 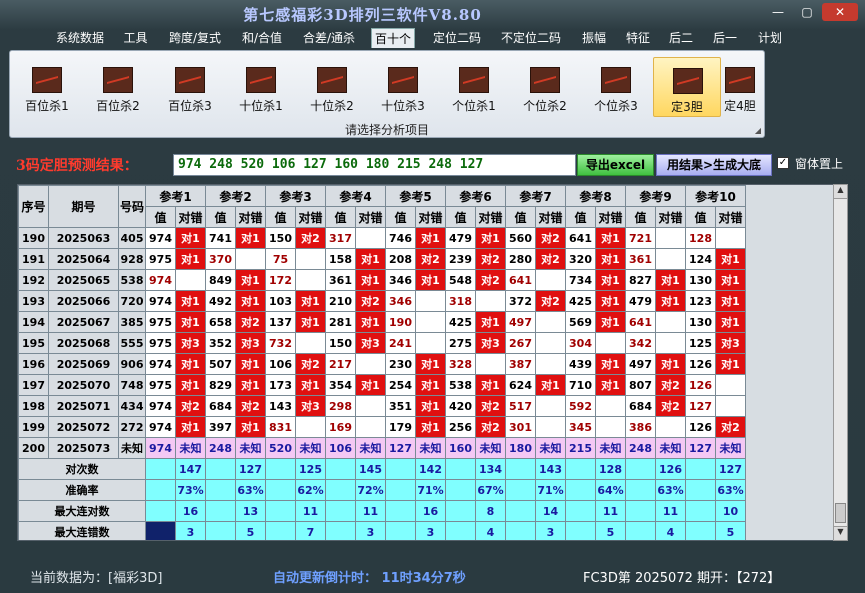 What do you see at coordinates (83, 385) in the screenshot?
I see `cell-issue: 2025070` at bounding box center [83, 385].